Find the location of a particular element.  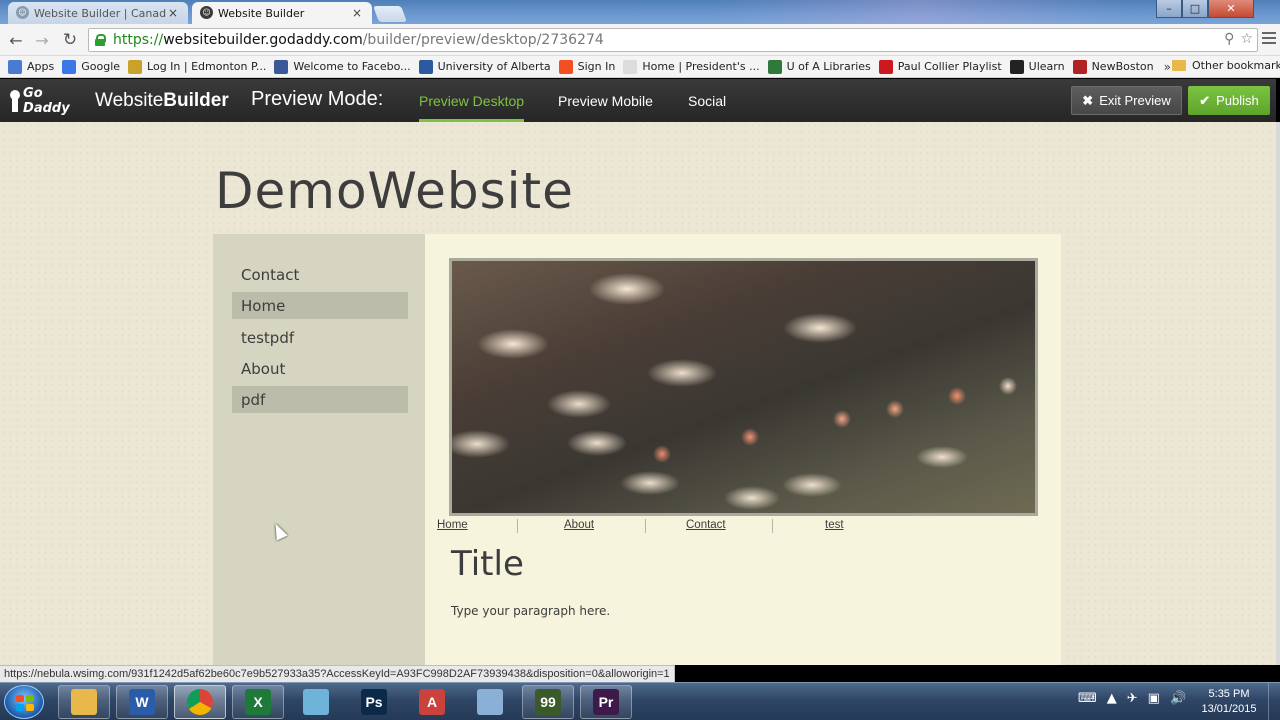

subnav-contact: Contact is located at coordinates (706, 526).